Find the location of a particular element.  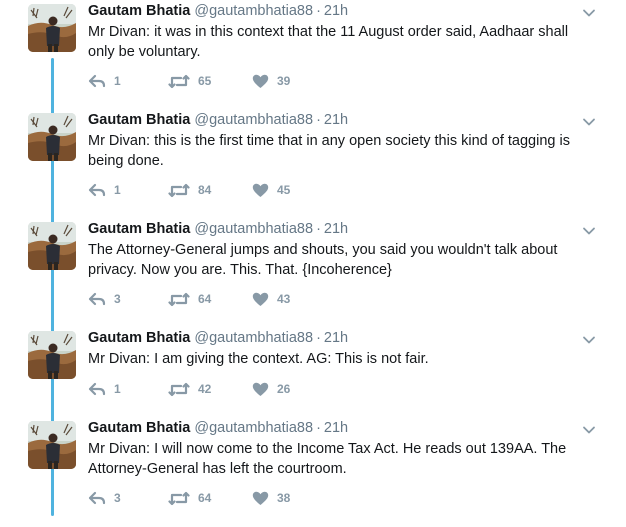

like-button: 43 is located at coordinates (271, 299).